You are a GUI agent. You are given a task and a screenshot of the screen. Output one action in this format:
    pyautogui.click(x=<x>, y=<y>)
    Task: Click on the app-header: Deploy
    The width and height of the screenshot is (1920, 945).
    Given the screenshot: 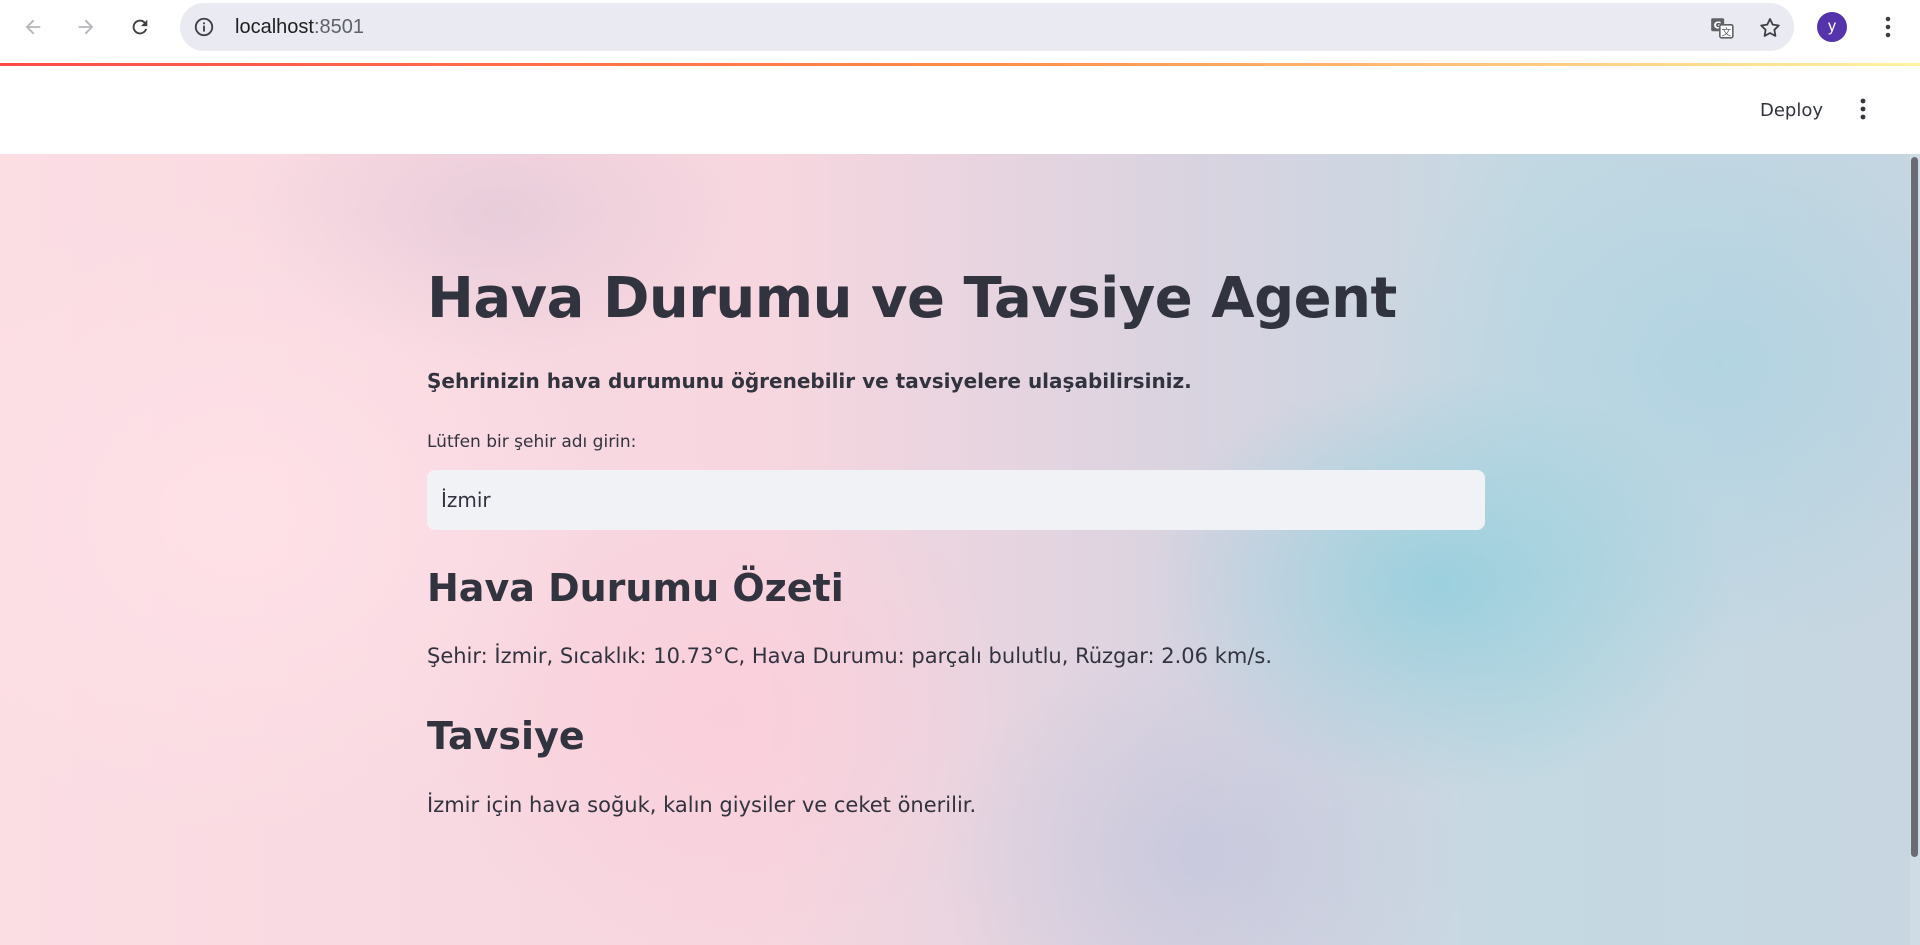 What is the action you would take?
    pyautogui.click(x=960, y=110)
    